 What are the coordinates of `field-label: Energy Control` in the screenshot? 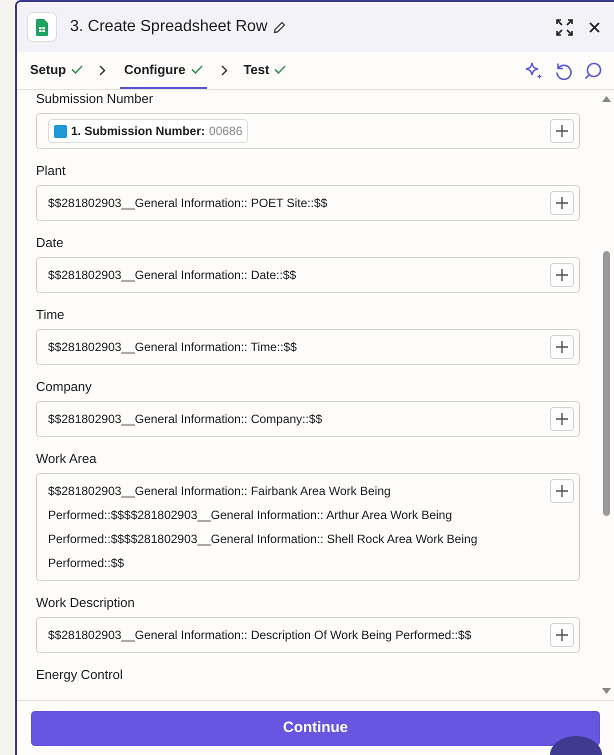 It's located at (80, 675).